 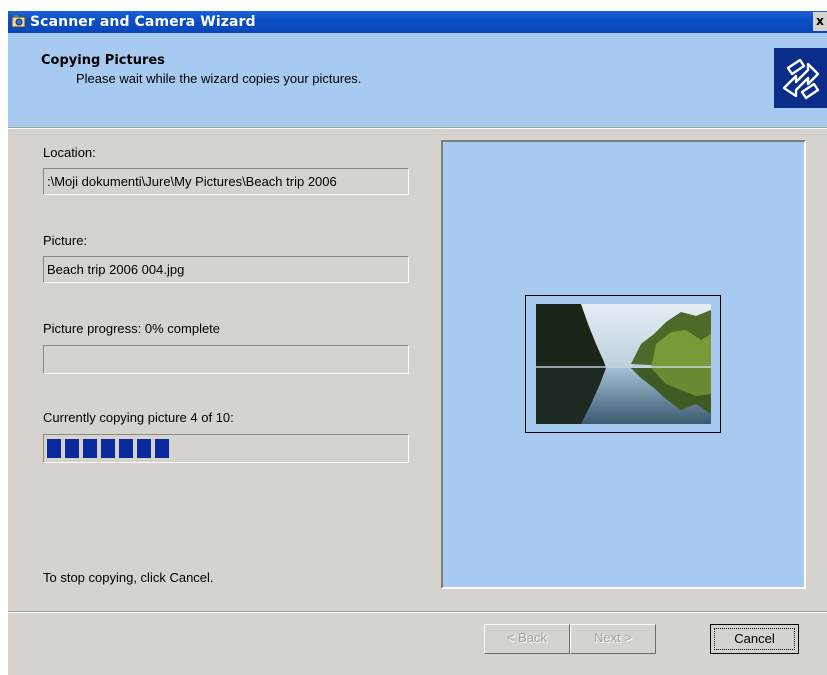 I want to click on cancel-button: Cancel, so click(x=754, y=639).